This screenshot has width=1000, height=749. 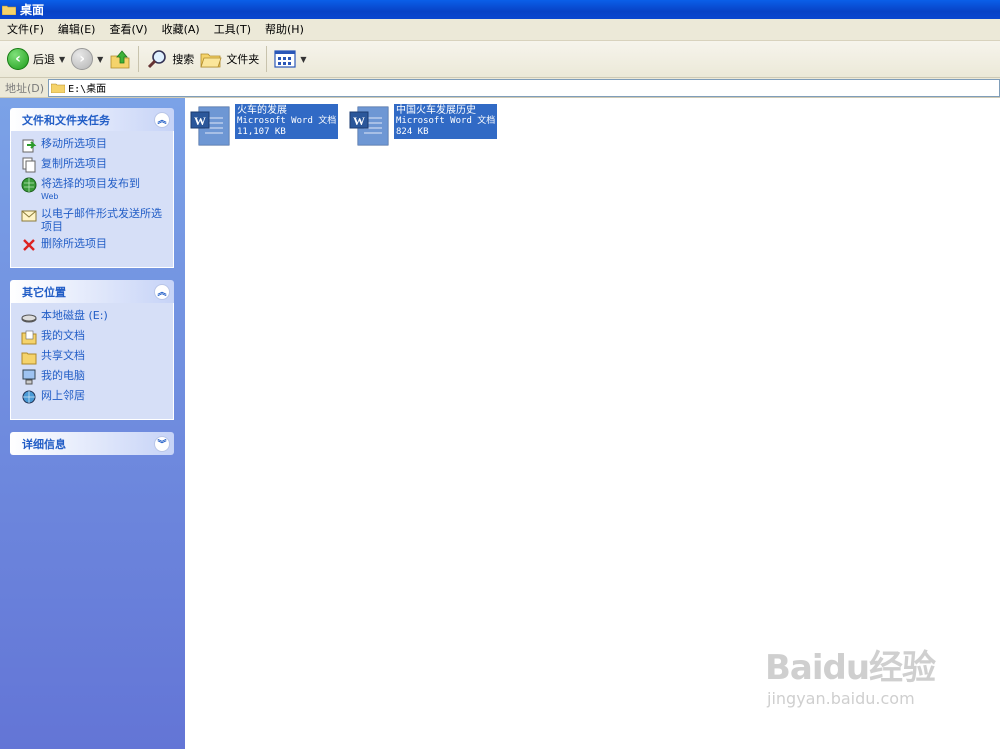 I want to click on file-name: 火车的发展, so click(x=262, y=110).